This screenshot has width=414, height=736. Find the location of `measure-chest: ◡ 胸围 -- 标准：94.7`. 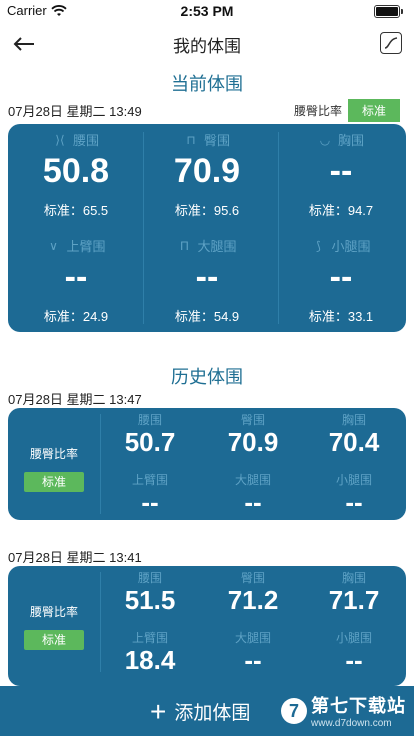

measure-chest: ◡ 胸围 -- 标准：94.7 is located at coordinates (341, 174).